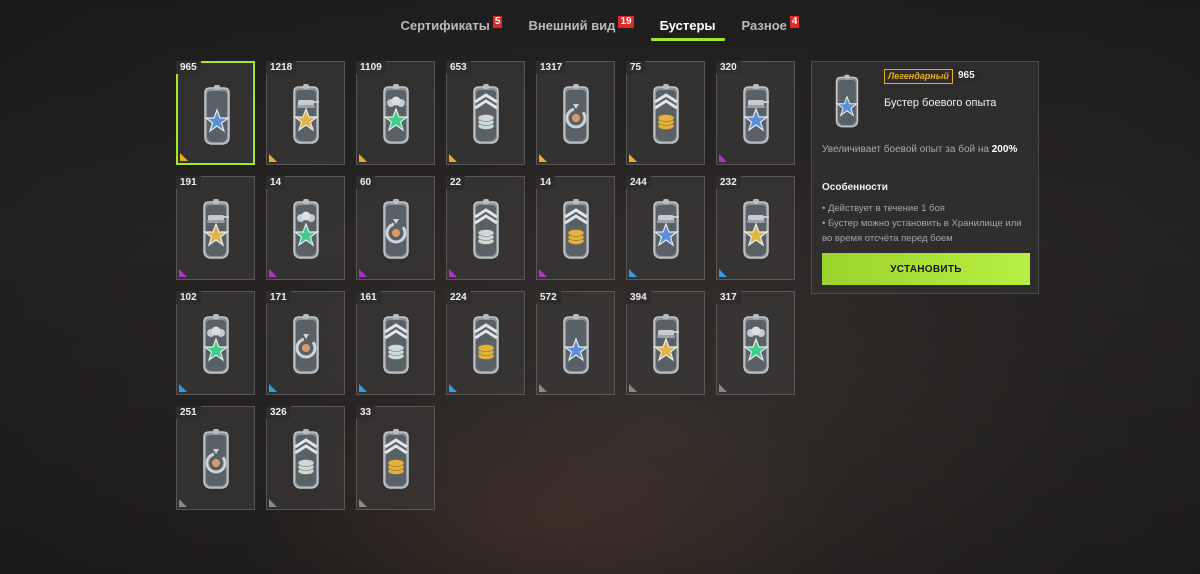 The width and height of the screenshot is (1200, 574). I want to click on booster-count: 320, so click(728, 67).